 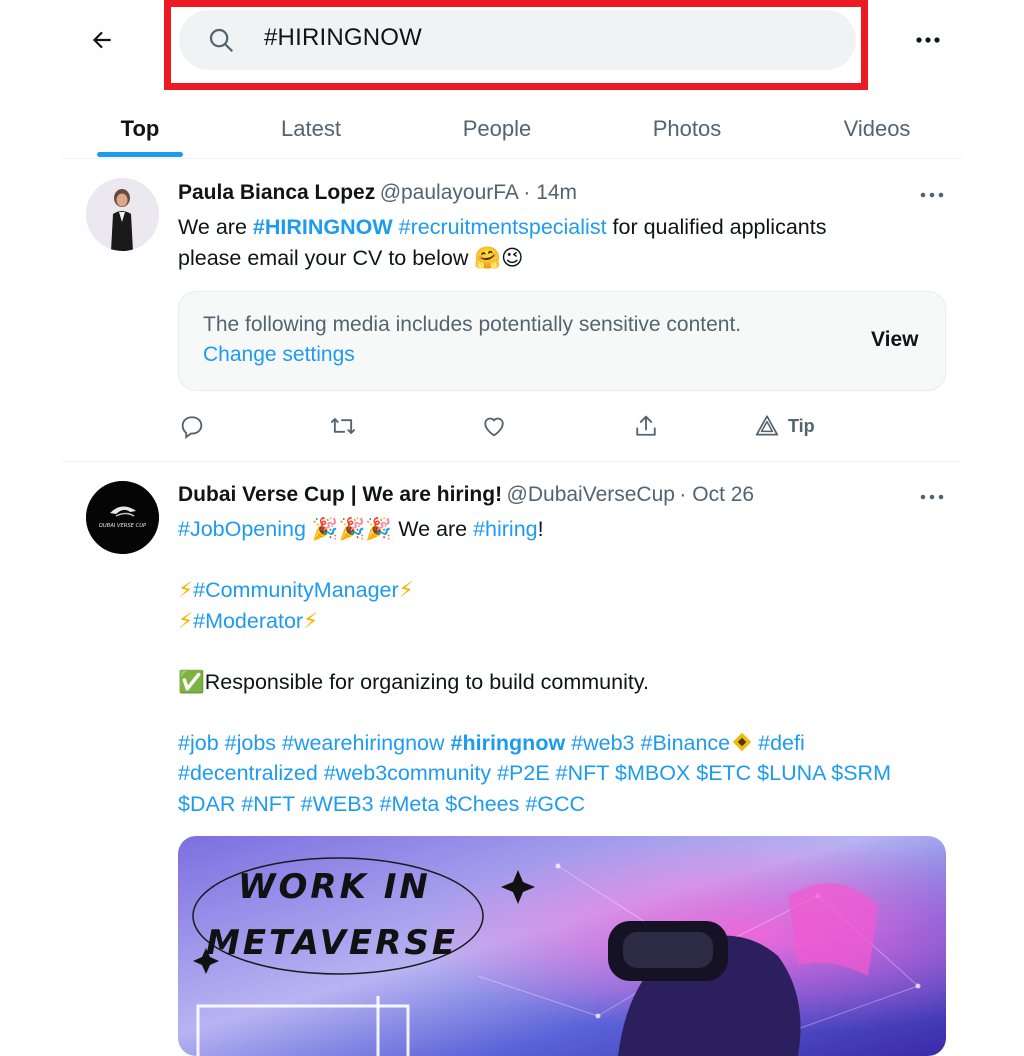 What do you see at coordinates (192, 426) in the screenshot?
I see `reply-icon` at bounding box center [192, 426].